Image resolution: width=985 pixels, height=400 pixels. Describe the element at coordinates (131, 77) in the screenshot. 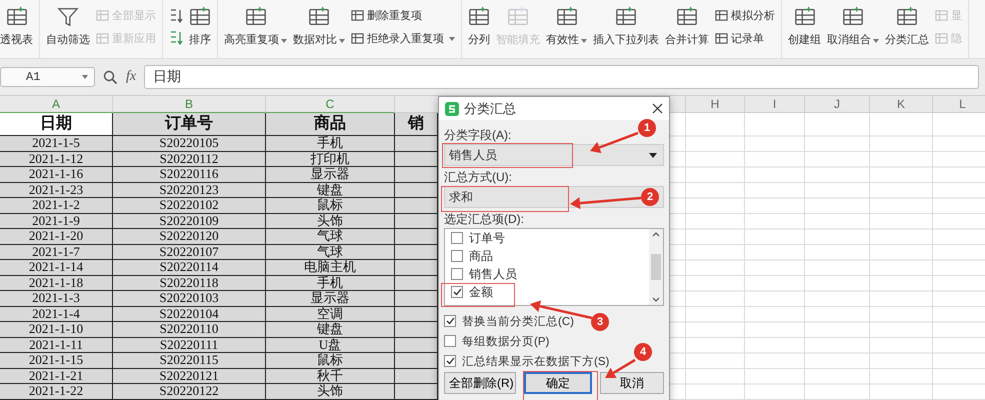

I see `fx-label: fx` at that location.